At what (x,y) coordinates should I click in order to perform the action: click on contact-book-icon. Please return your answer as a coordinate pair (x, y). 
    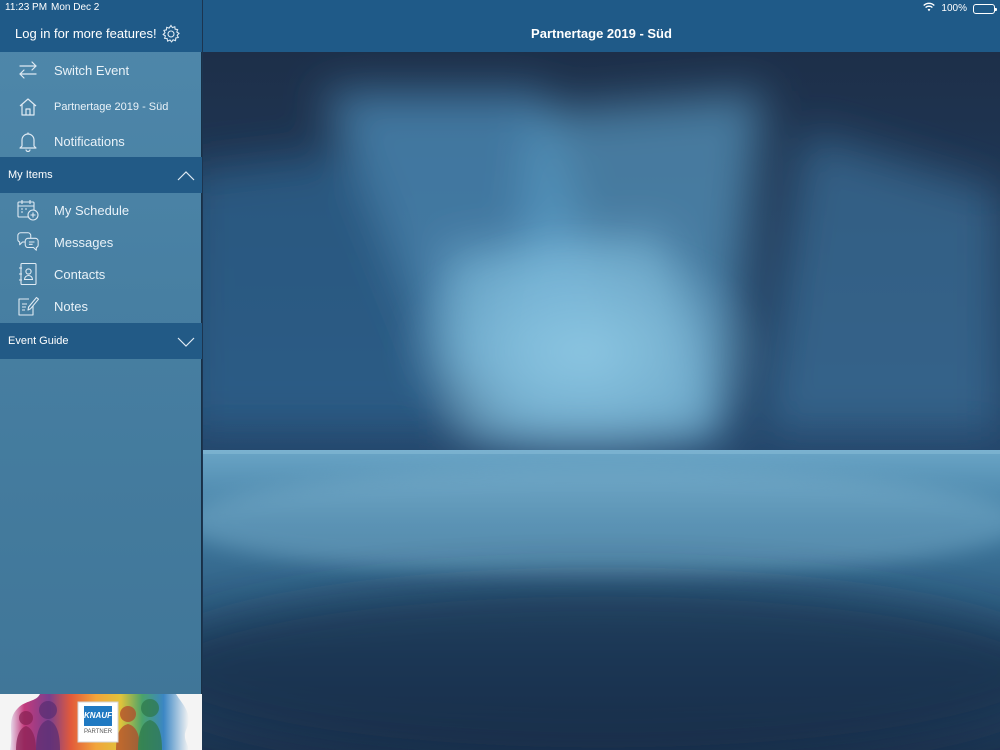
    Looking at the image, I should click on (28, 274).